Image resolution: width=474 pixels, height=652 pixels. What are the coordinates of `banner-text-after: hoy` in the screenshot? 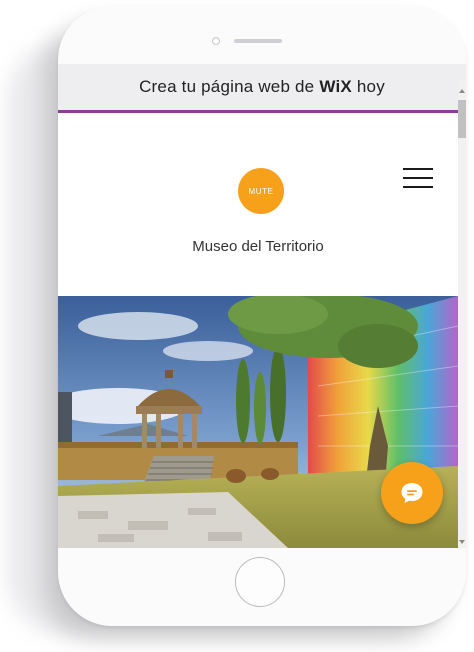 It's located at (370, 86).